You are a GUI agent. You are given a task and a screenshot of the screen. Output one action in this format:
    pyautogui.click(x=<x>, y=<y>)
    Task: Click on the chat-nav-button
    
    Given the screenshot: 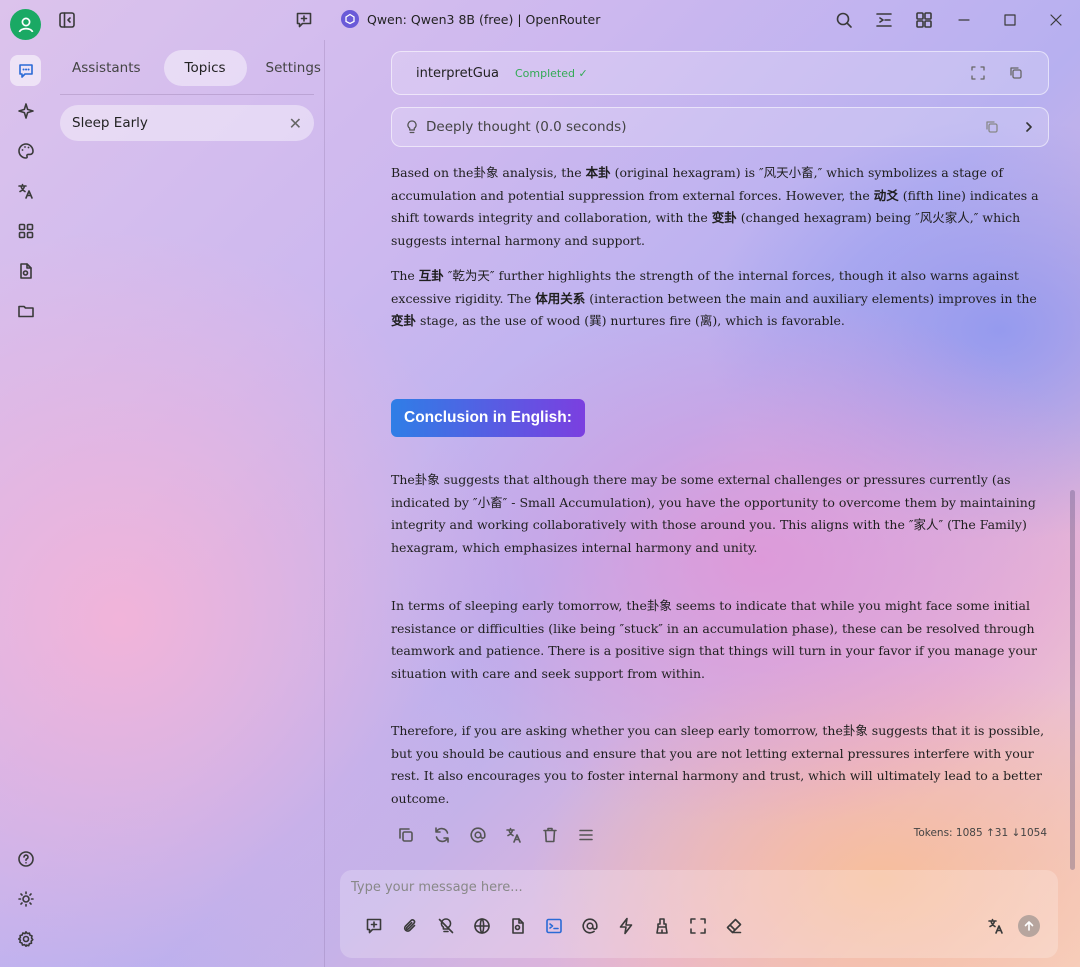 What is the action you would take?
    pyautogui.click(x=25, y=70)
    